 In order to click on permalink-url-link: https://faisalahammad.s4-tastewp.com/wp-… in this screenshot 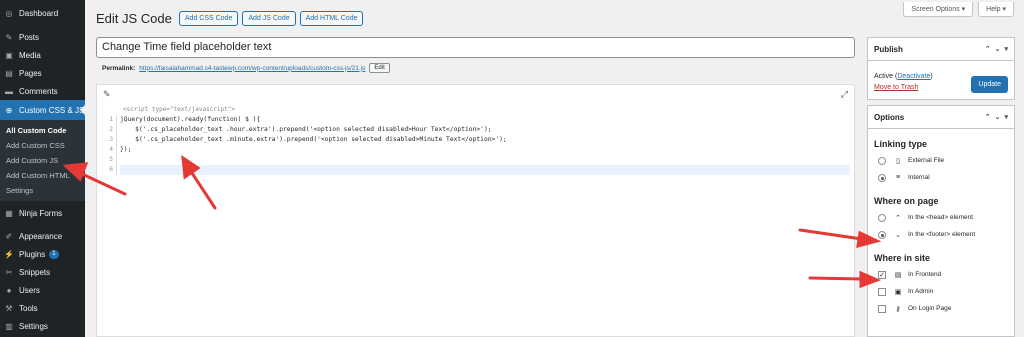, I will do `click(252, 68)`.